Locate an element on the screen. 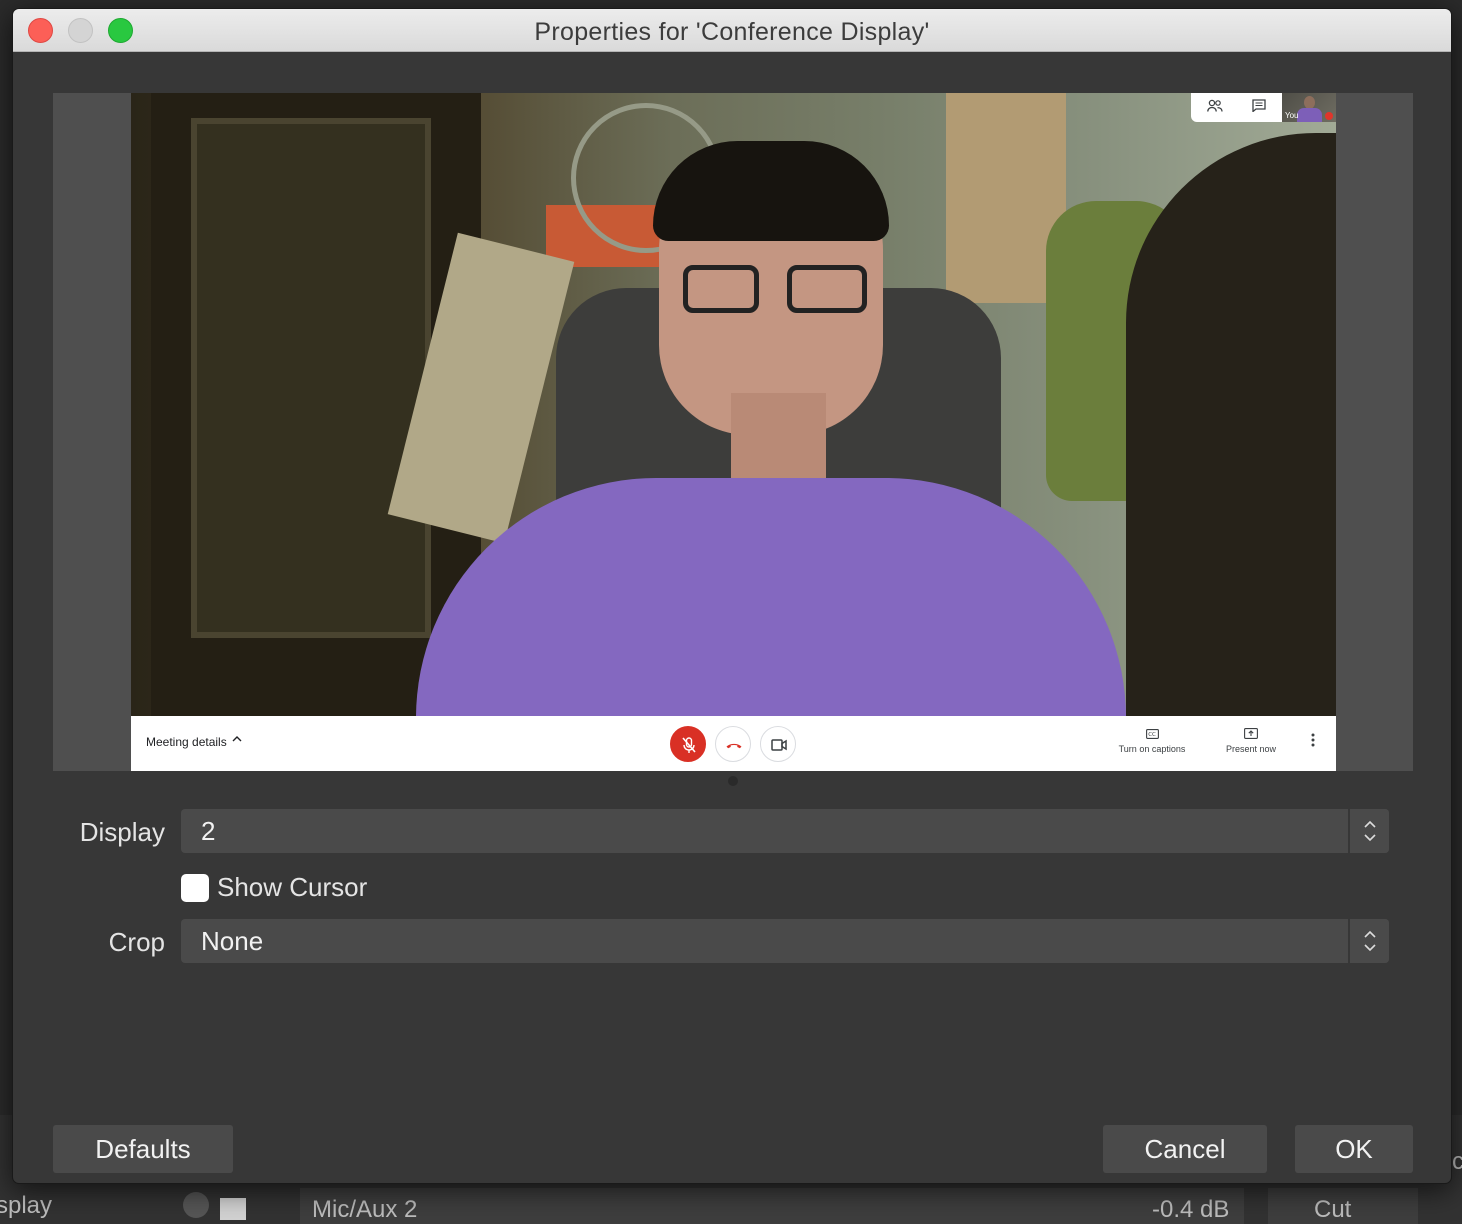 The width and height of the screenshot is (1462, 1224). mic-off-icon is located at coordinates (689, 745).